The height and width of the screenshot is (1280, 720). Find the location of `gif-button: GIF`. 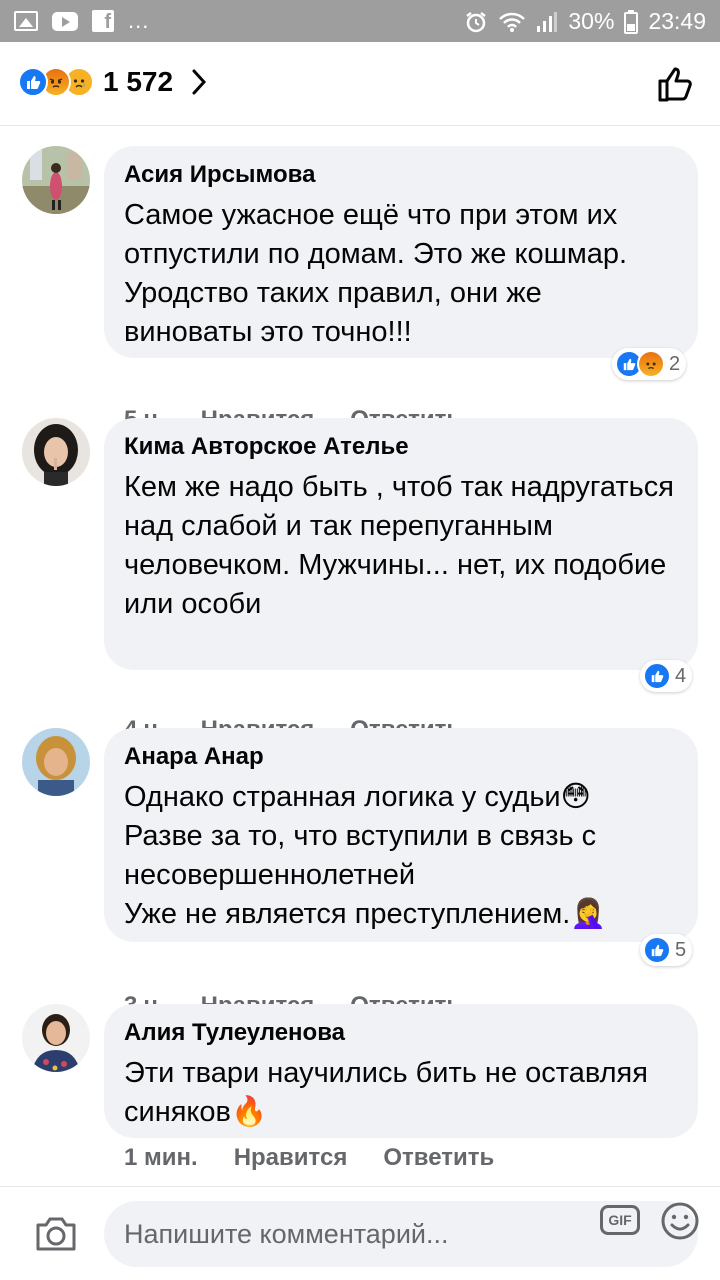

gif-button: GIF is located at coordinates (620, 1220).